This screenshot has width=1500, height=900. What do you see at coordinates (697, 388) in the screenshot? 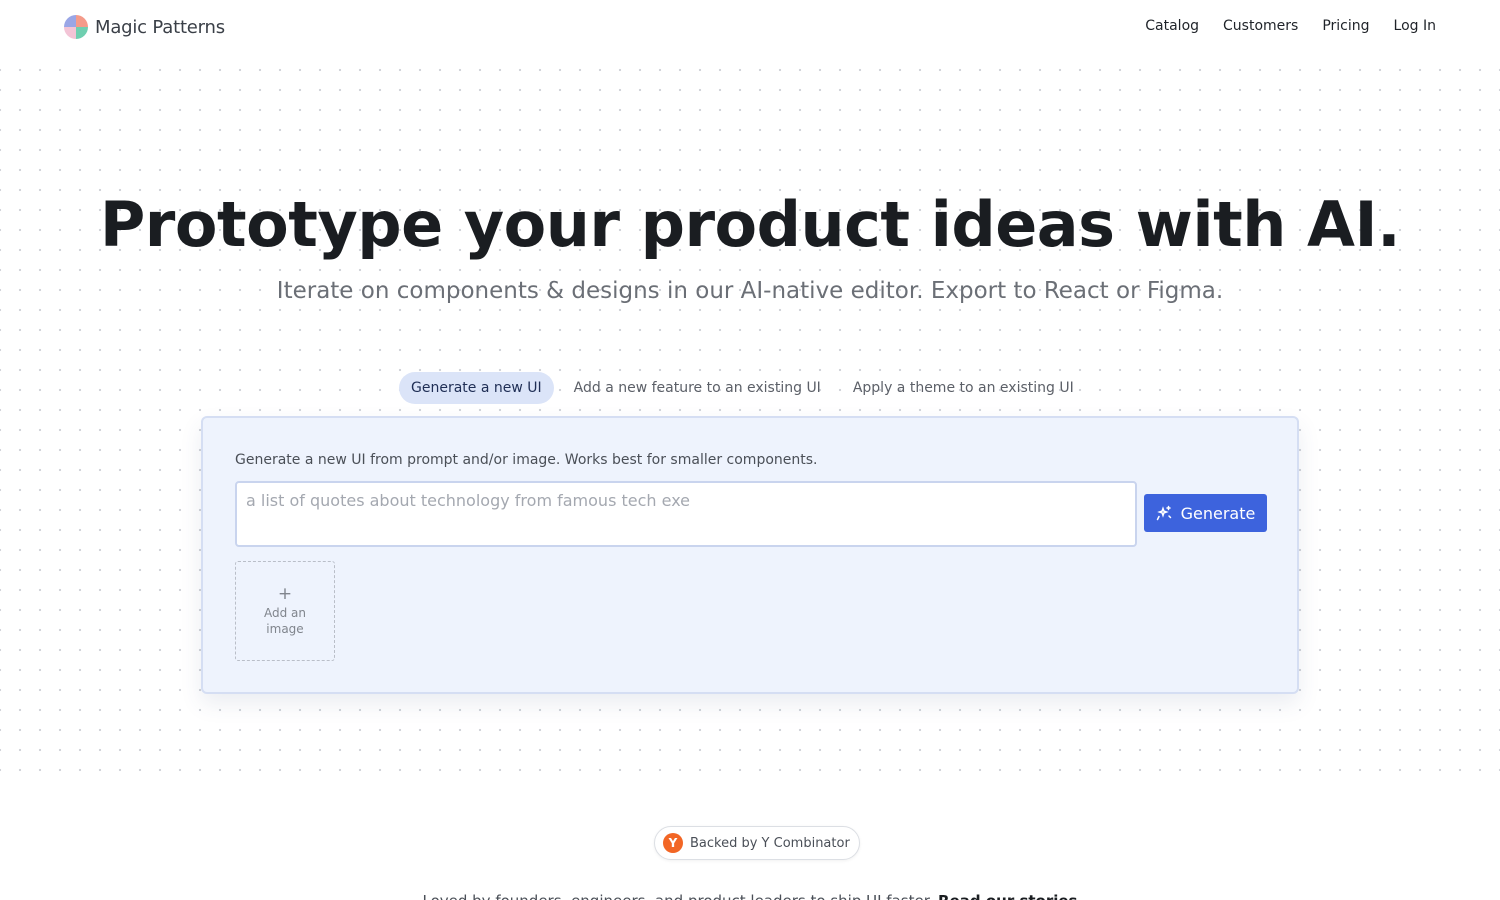
I see `tab-add-feature: Add a new feature to an existing UI` at bounding box center [697, 388].